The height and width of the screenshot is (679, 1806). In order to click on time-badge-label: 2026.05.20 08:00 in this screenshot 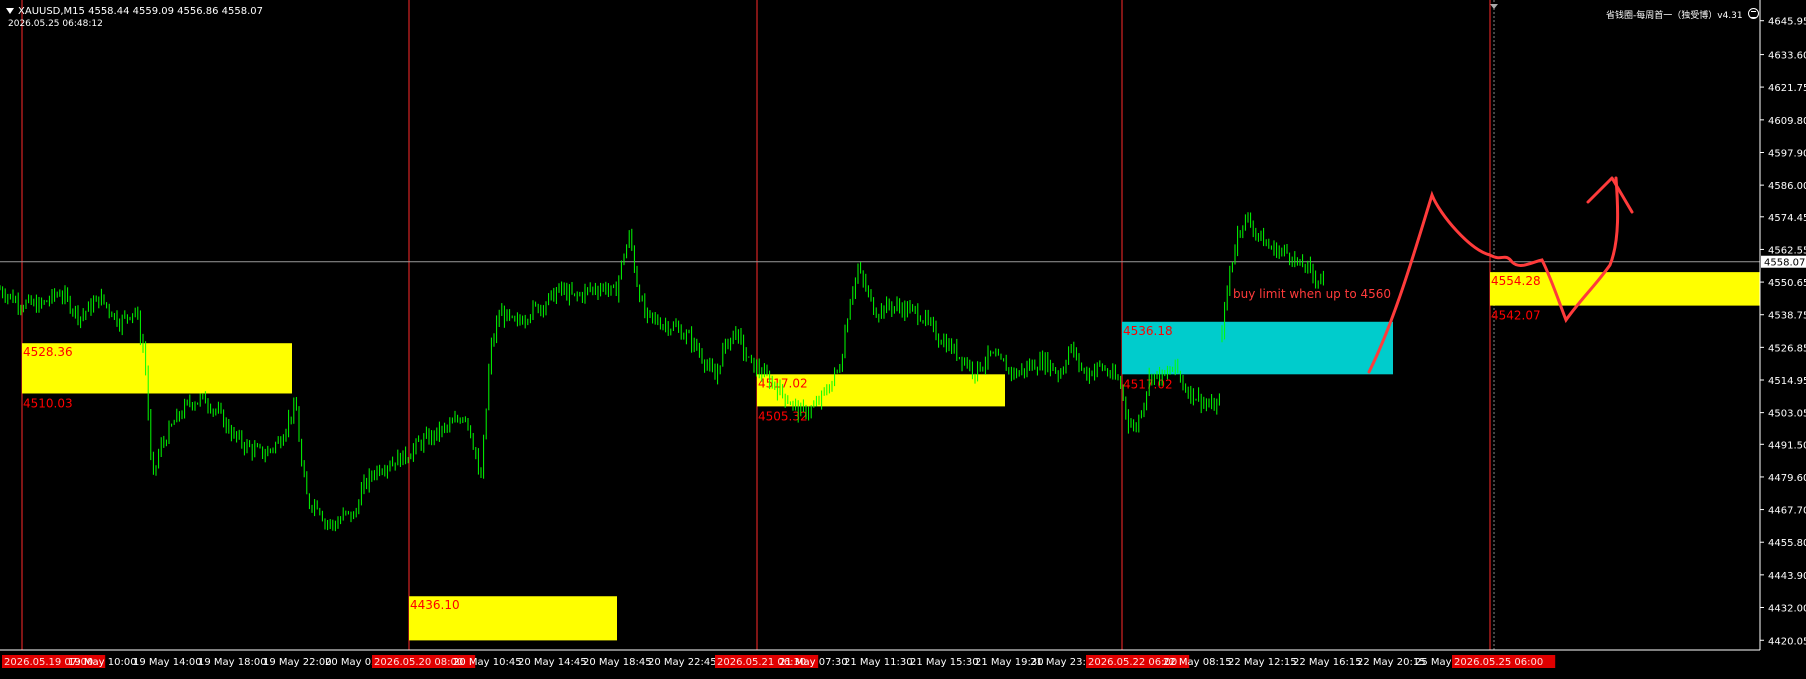, I will do `click(418, 662)`.